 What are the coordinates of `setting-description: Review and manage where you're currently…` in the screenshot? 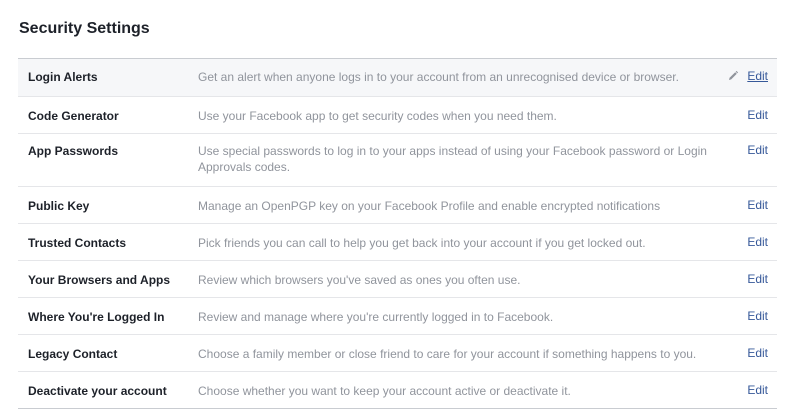 It's located at (376, 317).